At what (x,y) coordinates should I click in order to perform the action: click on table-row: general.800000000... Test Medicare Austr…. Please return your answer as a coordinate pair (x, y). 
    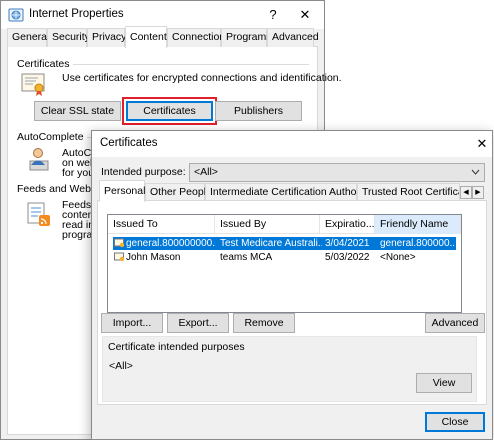
    Looking at the image, I should click on (284, 243).